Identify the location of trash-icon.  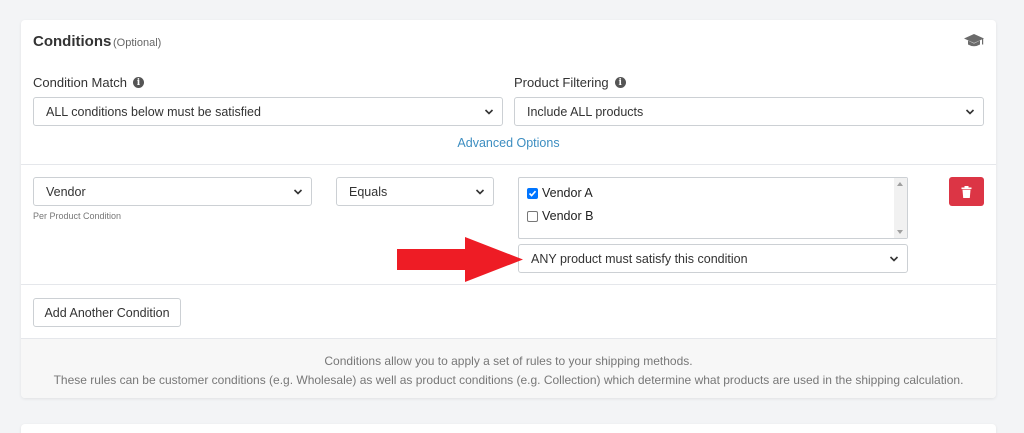
(966, 191).